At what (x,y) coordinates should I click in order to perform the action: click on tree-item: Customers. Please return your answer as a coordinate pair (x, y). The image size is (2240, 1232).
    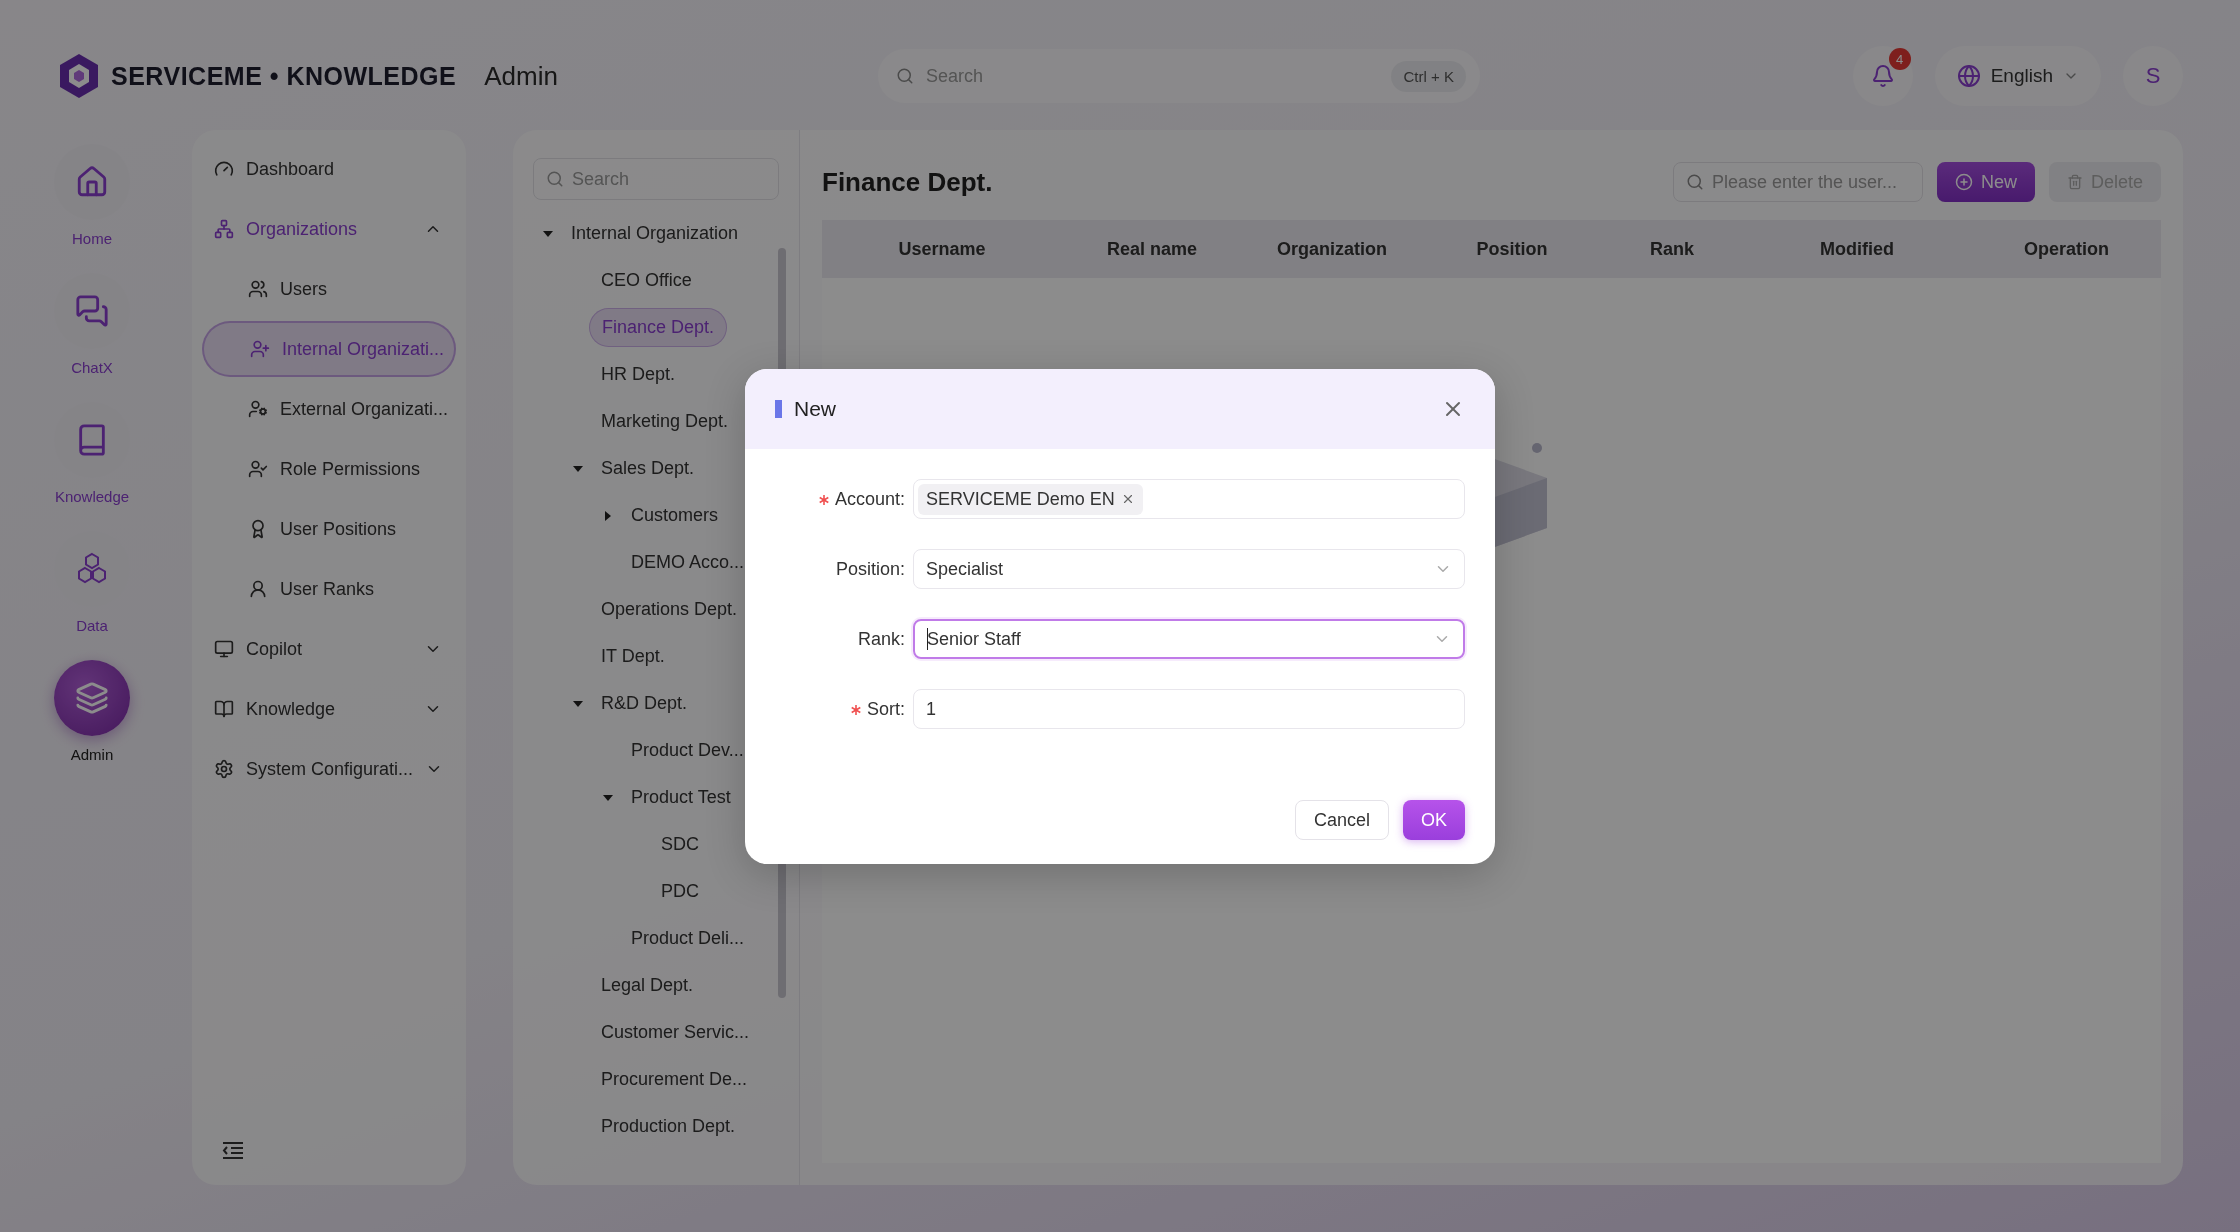
    Looking at the image, I should click on (675, 515).